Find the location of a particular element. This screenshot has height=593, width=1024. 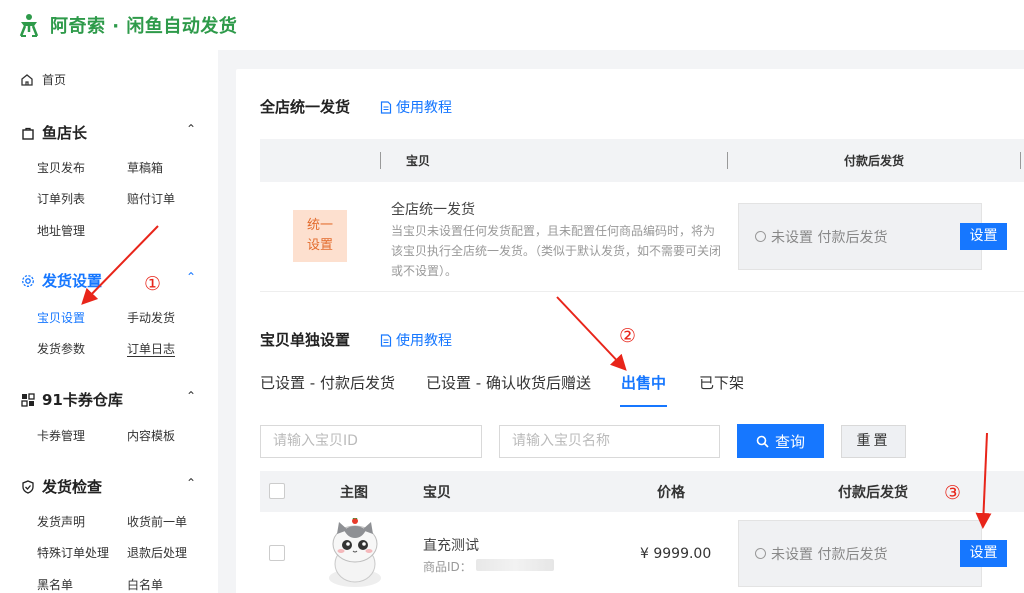

item-setting-button: 设置 is located at coordinates (983, 553).